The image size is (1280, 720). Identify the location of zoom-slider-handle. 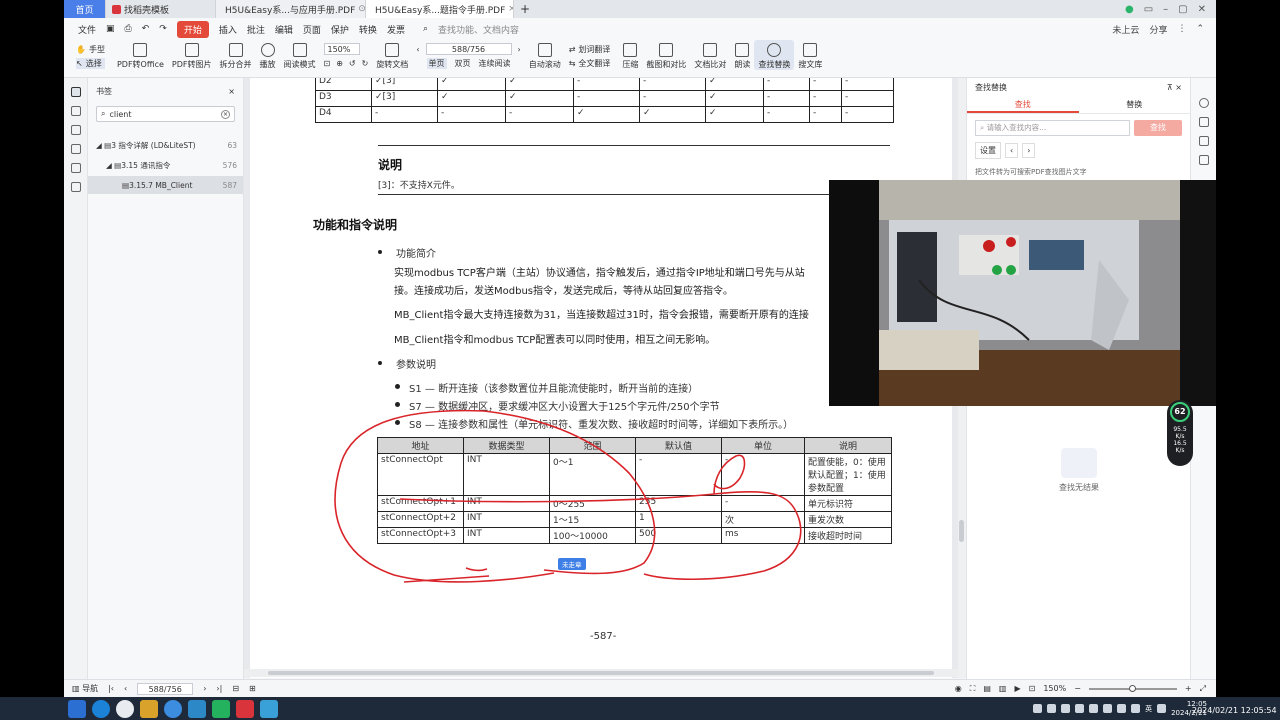
(1132, 688).